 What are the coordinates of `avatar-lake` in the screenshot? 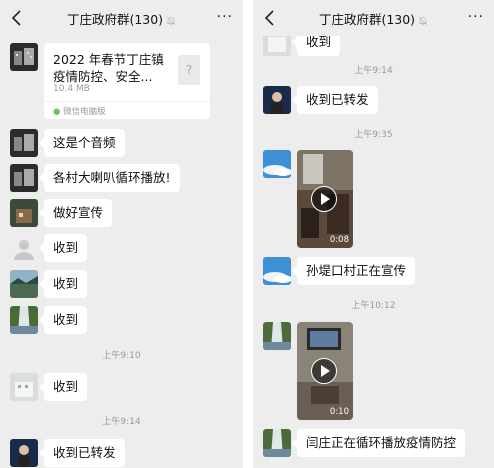 It's located at (24, 284).